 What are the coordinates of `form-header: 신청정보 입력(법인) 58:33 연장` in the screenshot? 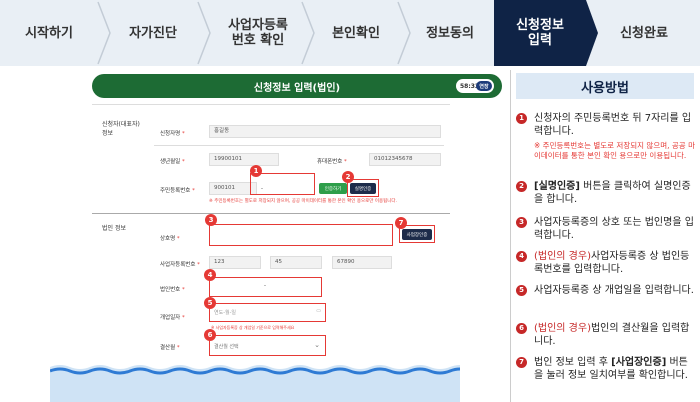 It's located at (297, 86).